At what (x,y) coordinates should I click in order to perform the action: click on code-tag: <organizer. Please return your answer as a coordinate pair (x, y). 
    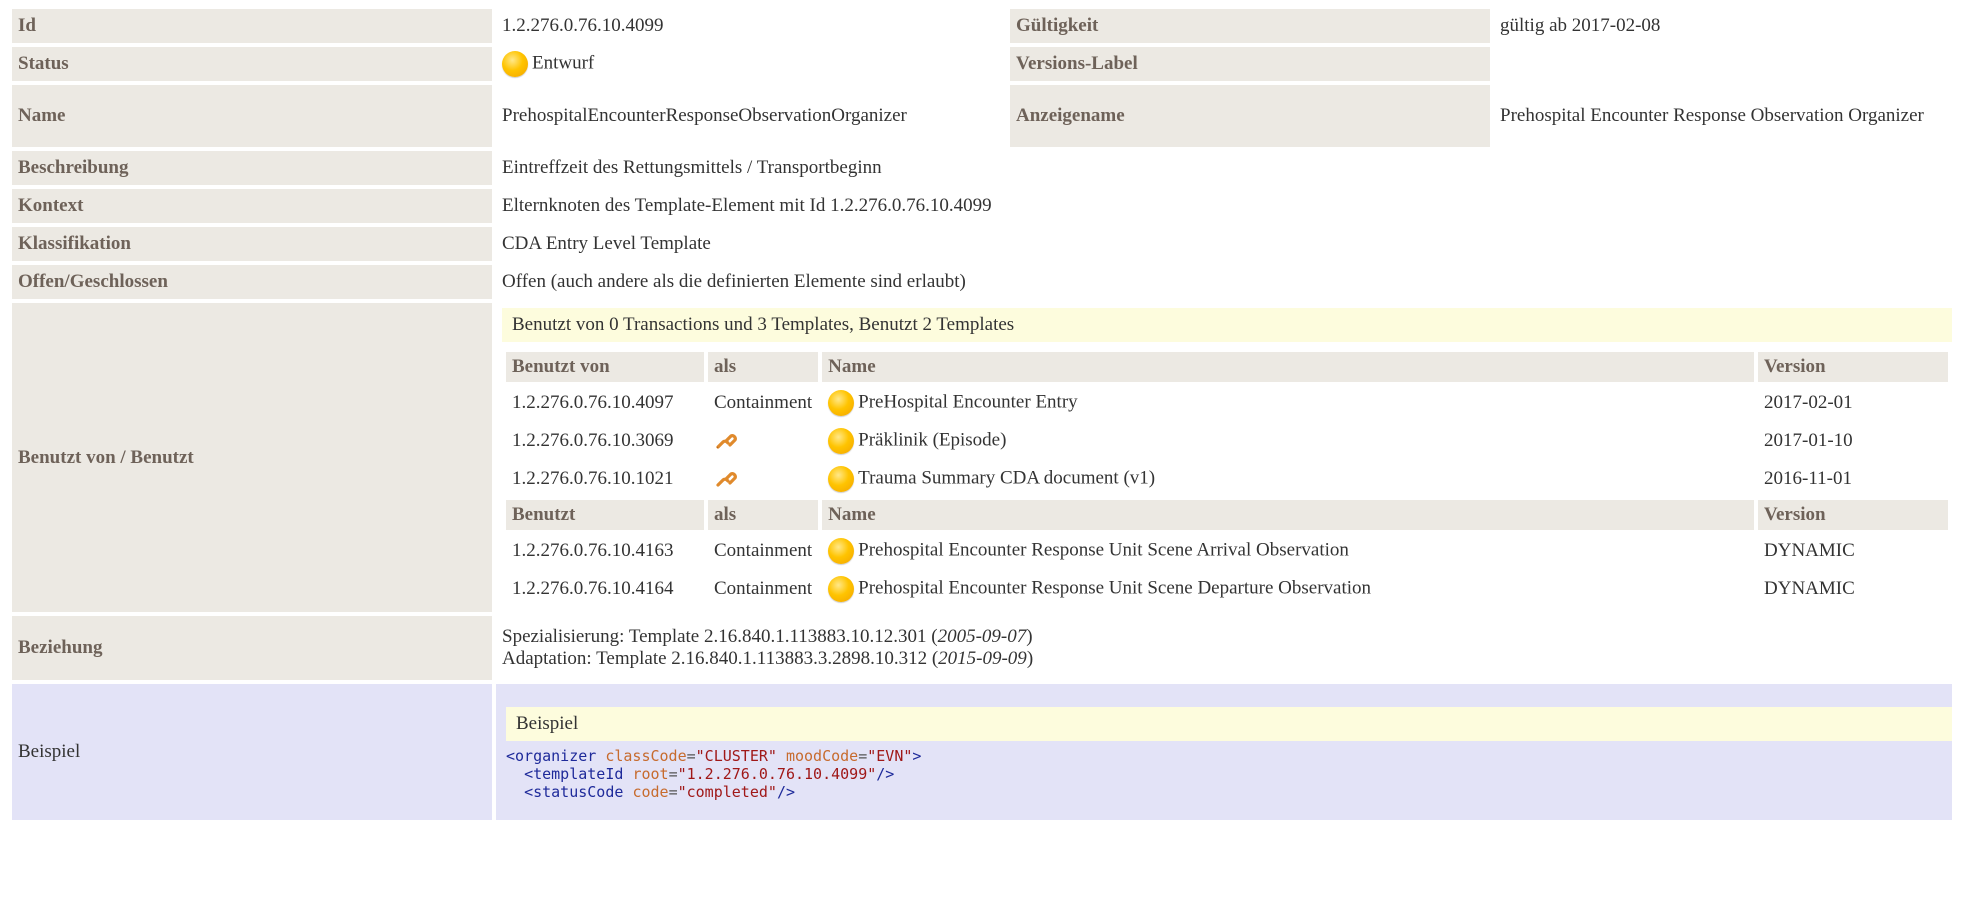
    Looking at the image, I should click on (551, 755).